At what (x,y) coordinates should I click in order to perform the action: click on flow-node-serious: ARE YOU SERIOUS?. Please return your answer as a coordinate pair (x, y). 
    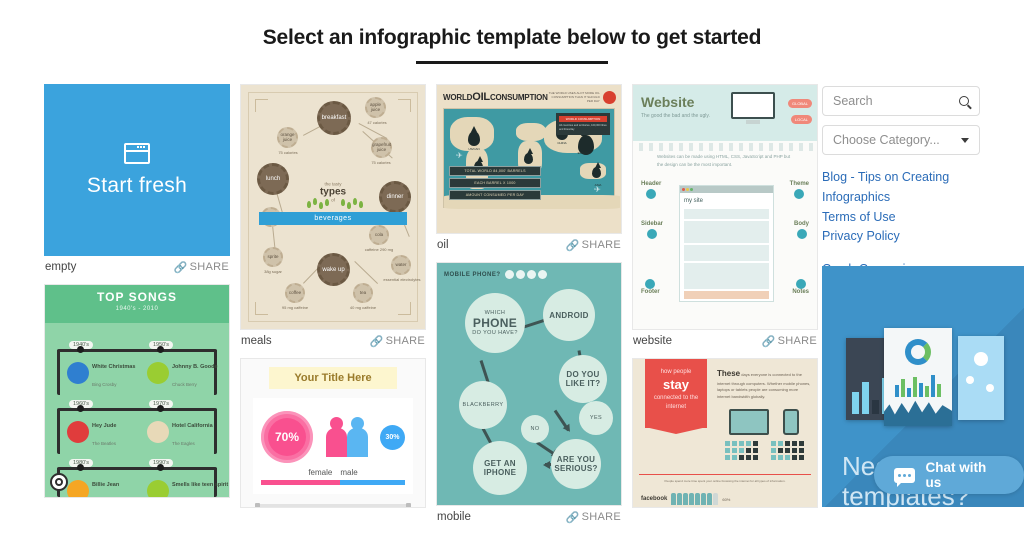
    Looking at the image, I should click on (576, 464).